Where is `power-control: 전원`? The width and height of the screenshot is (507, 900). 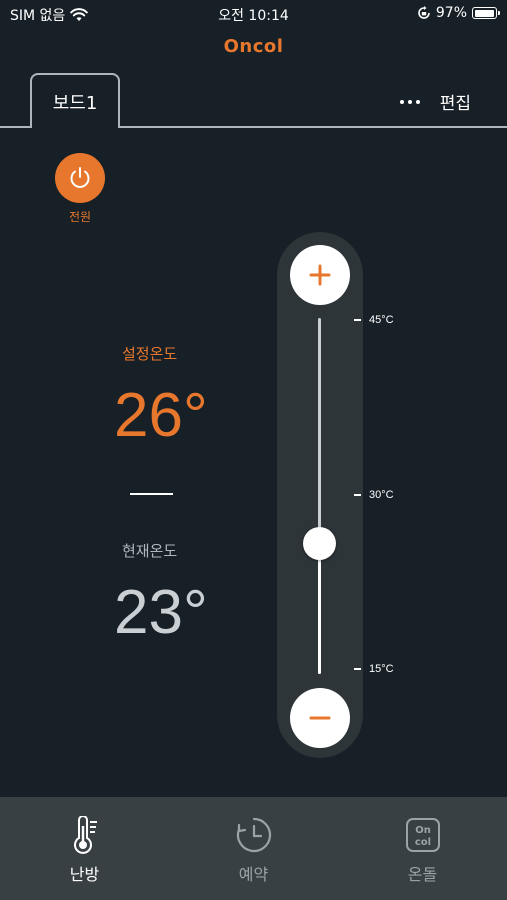
power-control: 전원 is located at coordinates (80, 189).